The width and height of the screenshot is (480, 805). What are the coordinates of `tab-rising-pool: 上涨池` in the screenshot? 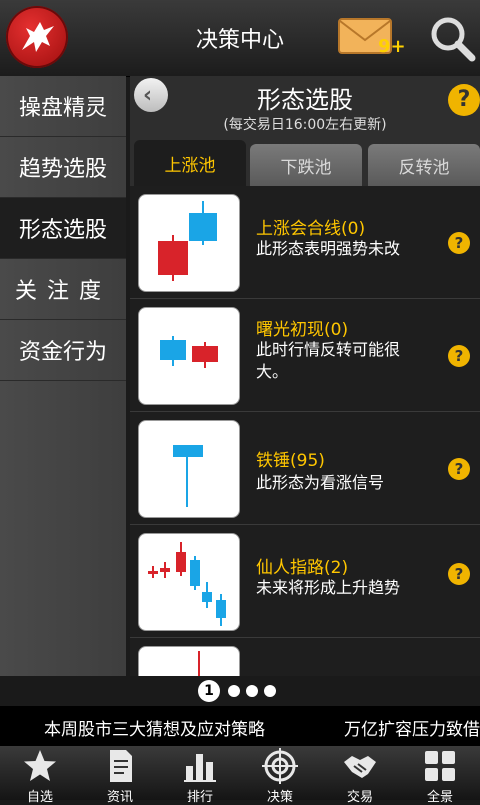 It's located at (190, 163).